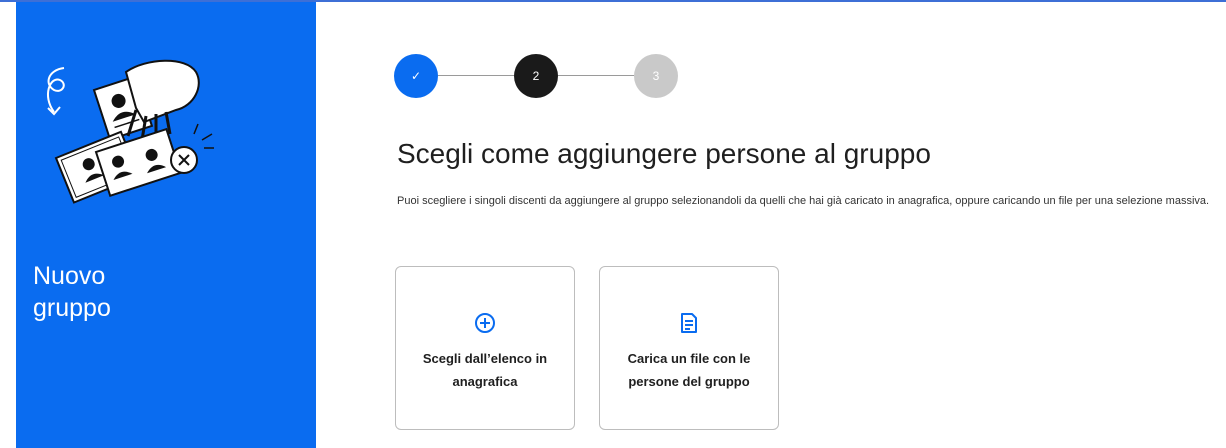 This screenshot has width=1226, height=448. I want to click on option-card-choose-from-list: Scegli dall’elenco in anagrafica, so click(485, 348).